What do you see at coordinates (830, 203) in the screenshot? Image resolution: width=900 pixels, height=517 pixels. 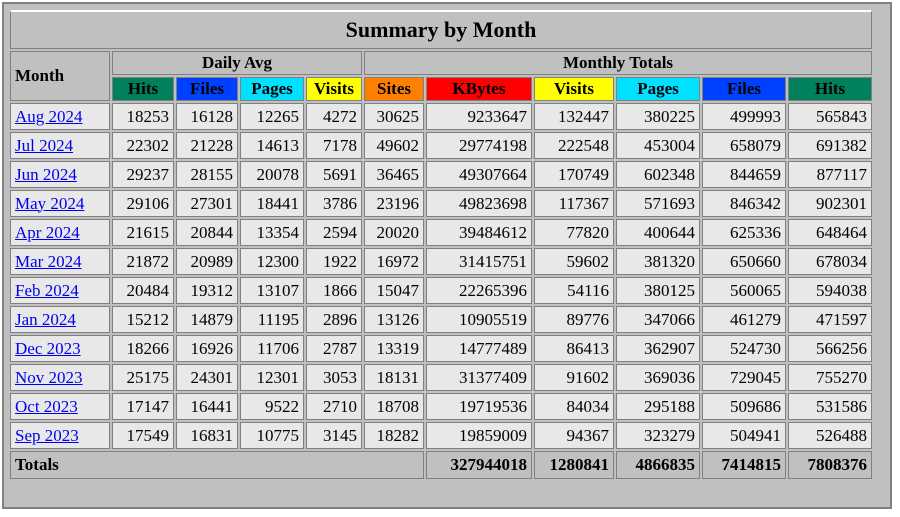 I see `monthly-hits-cell: 902301` at bounding box center [830, 203].